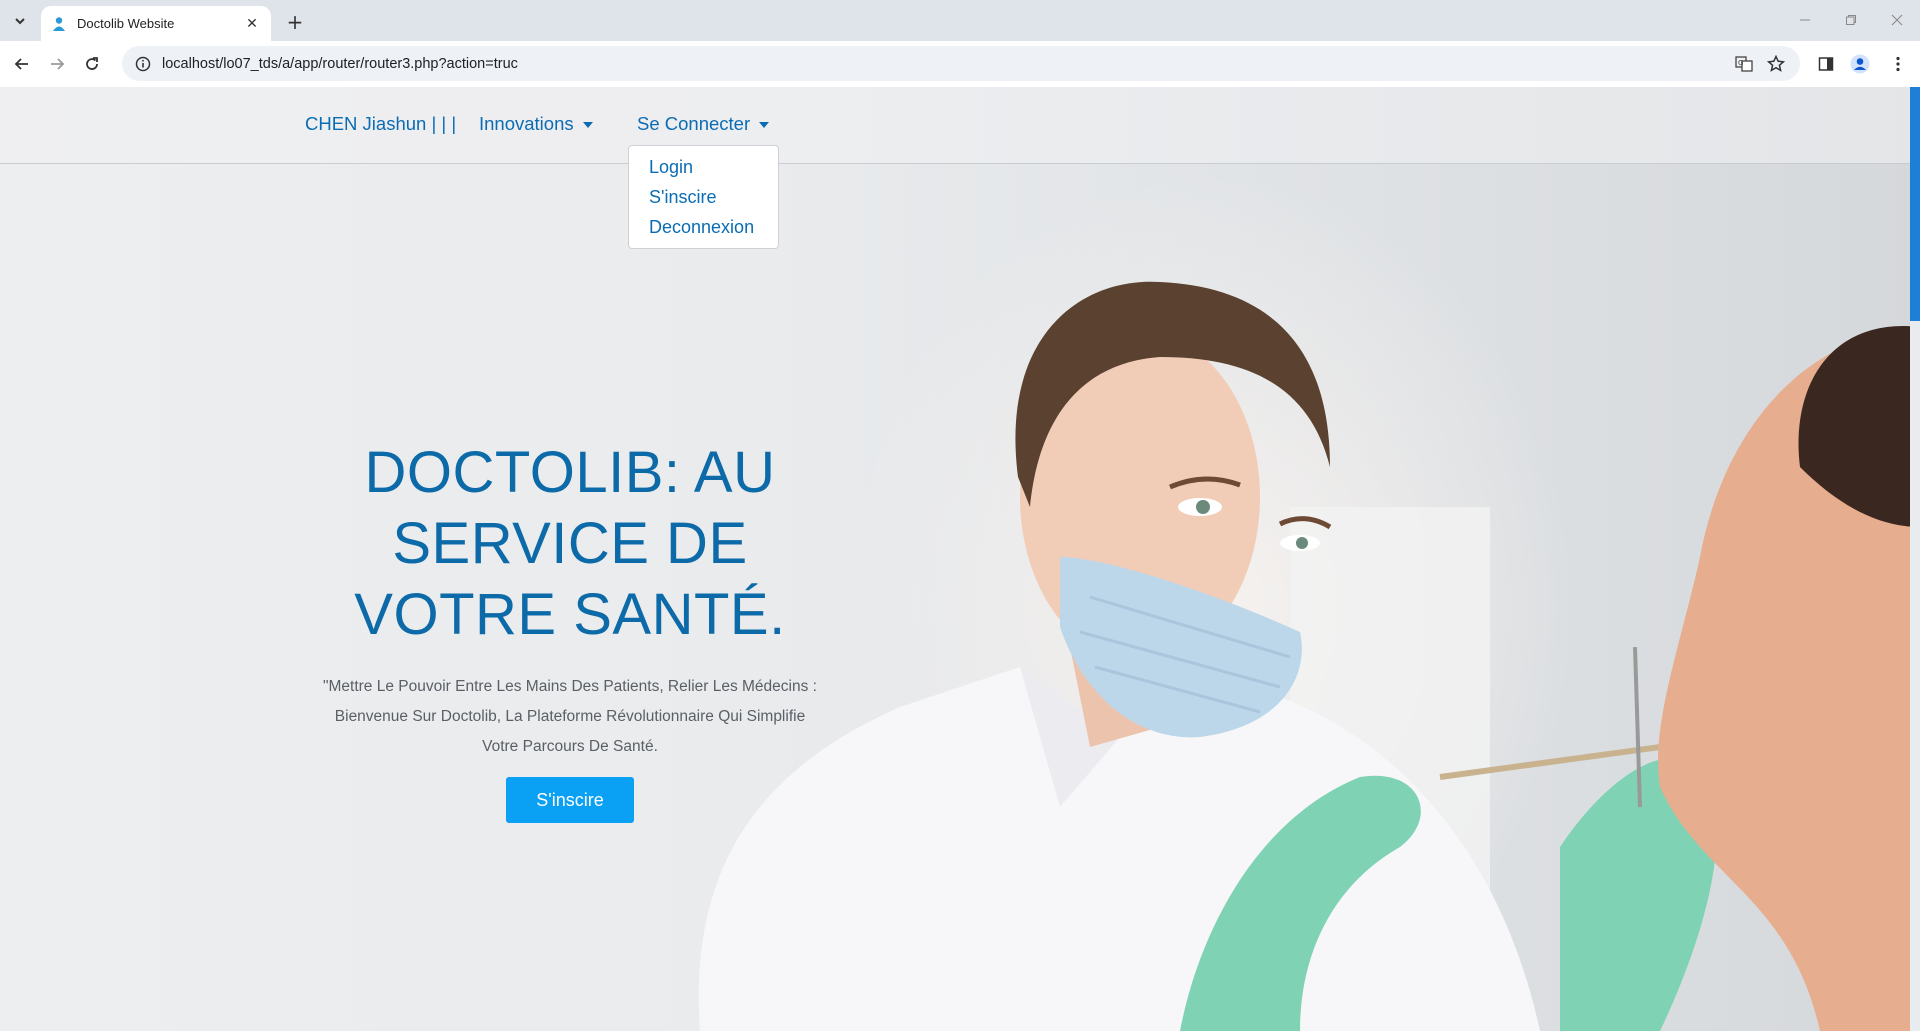  Describe the element at coordinates (570, 472) in the screenshot. I see `hero-title-line: DOCTOLIB: AU` at that location.